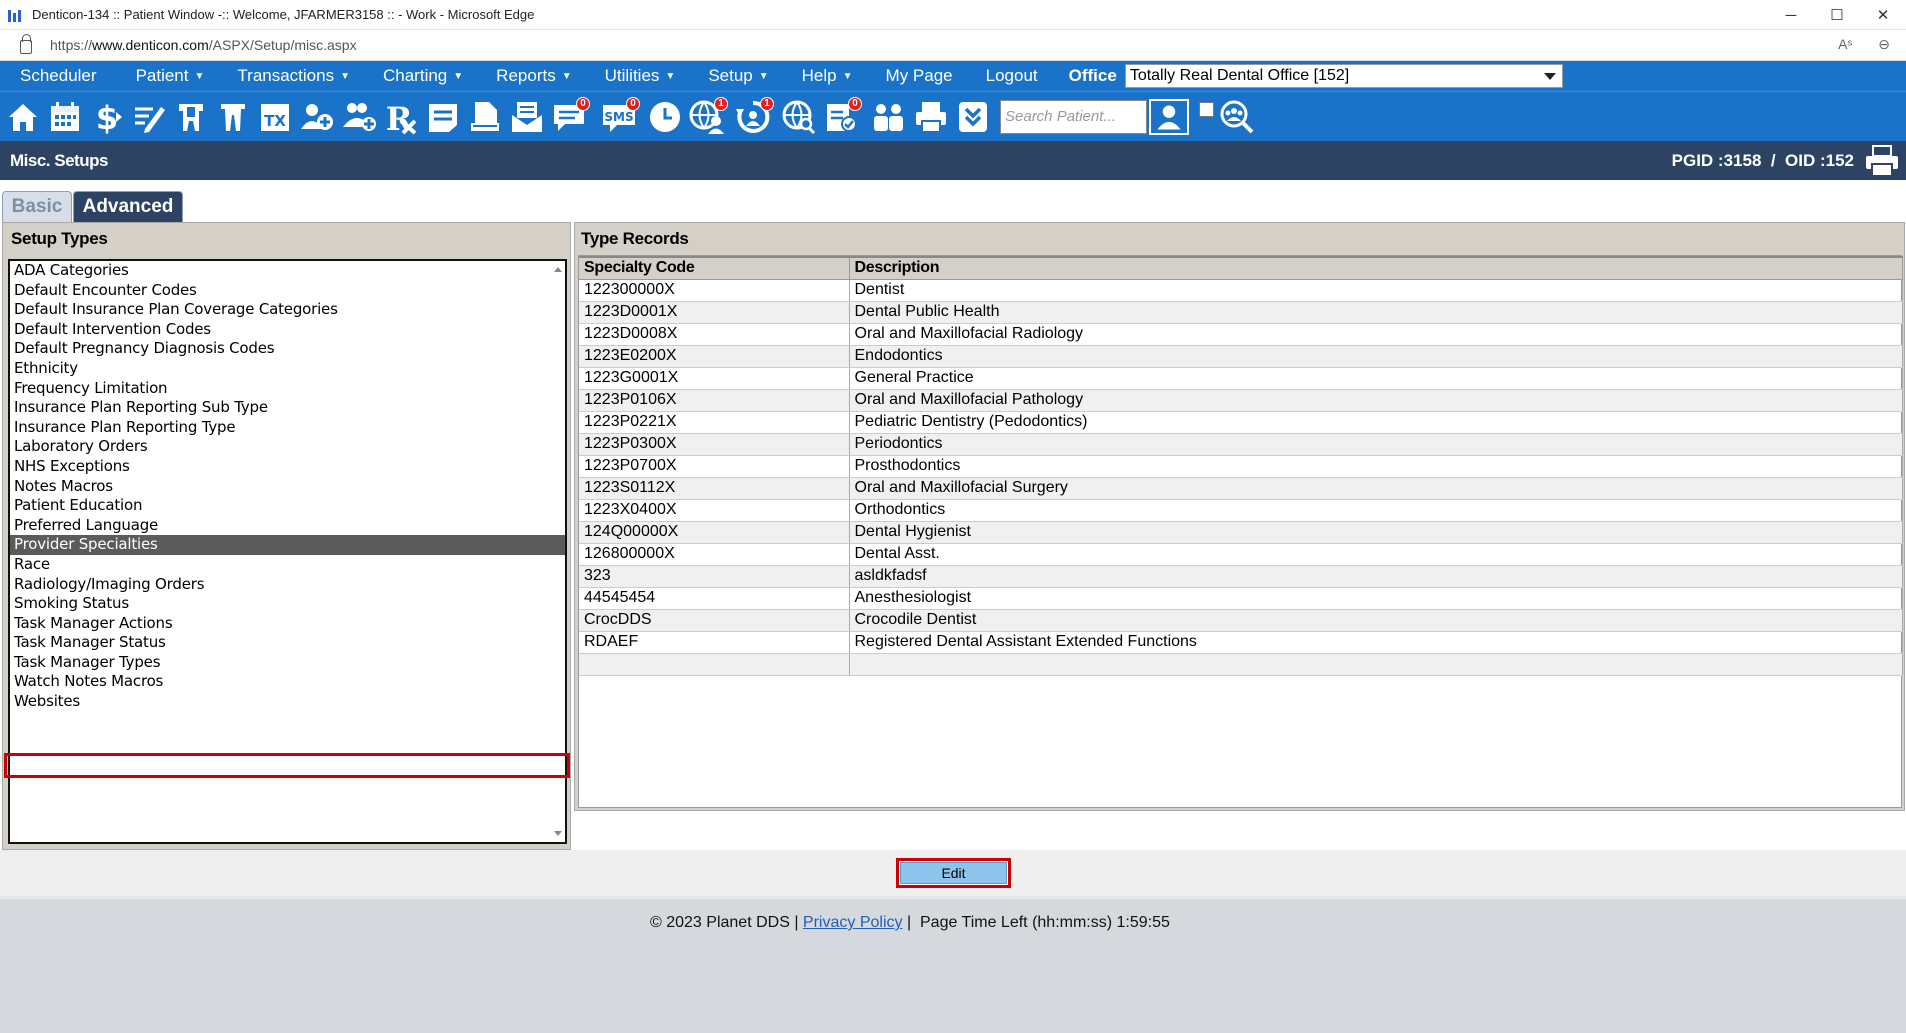 This screenshot has width=1906, height=1033. I want to click on edit-button: Edit, so click(953, 873).